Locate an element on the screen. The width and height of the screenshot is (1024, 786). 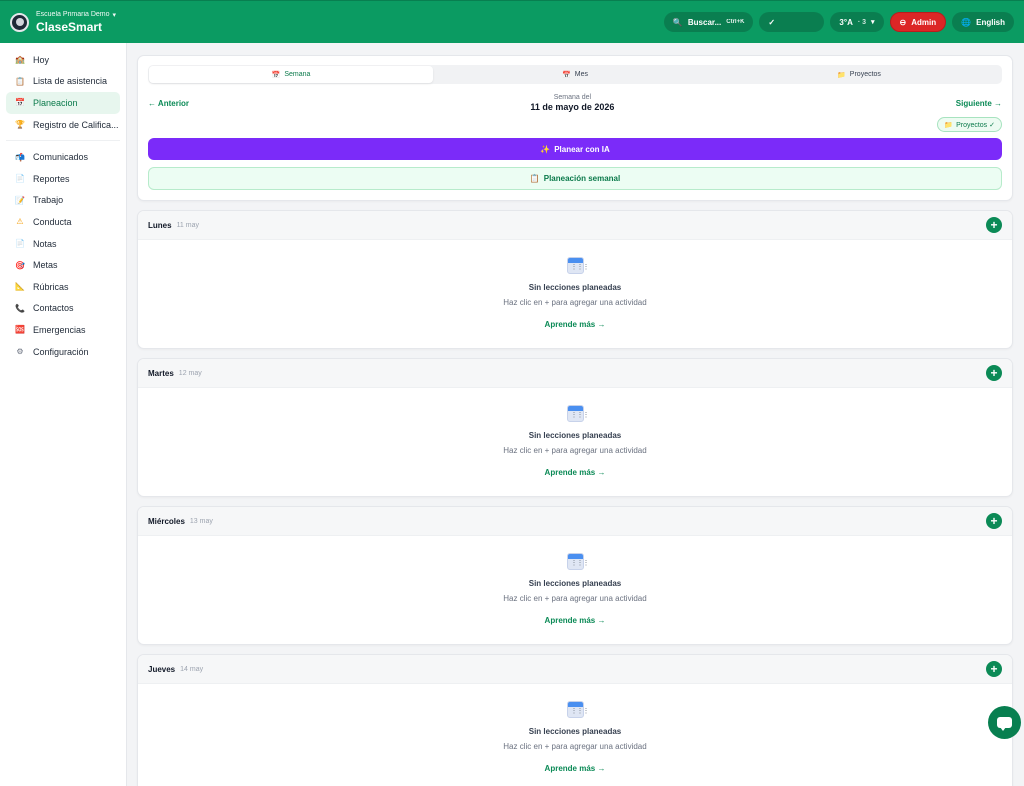
chat-bubble-icon is located at coordinates (1004, 724).